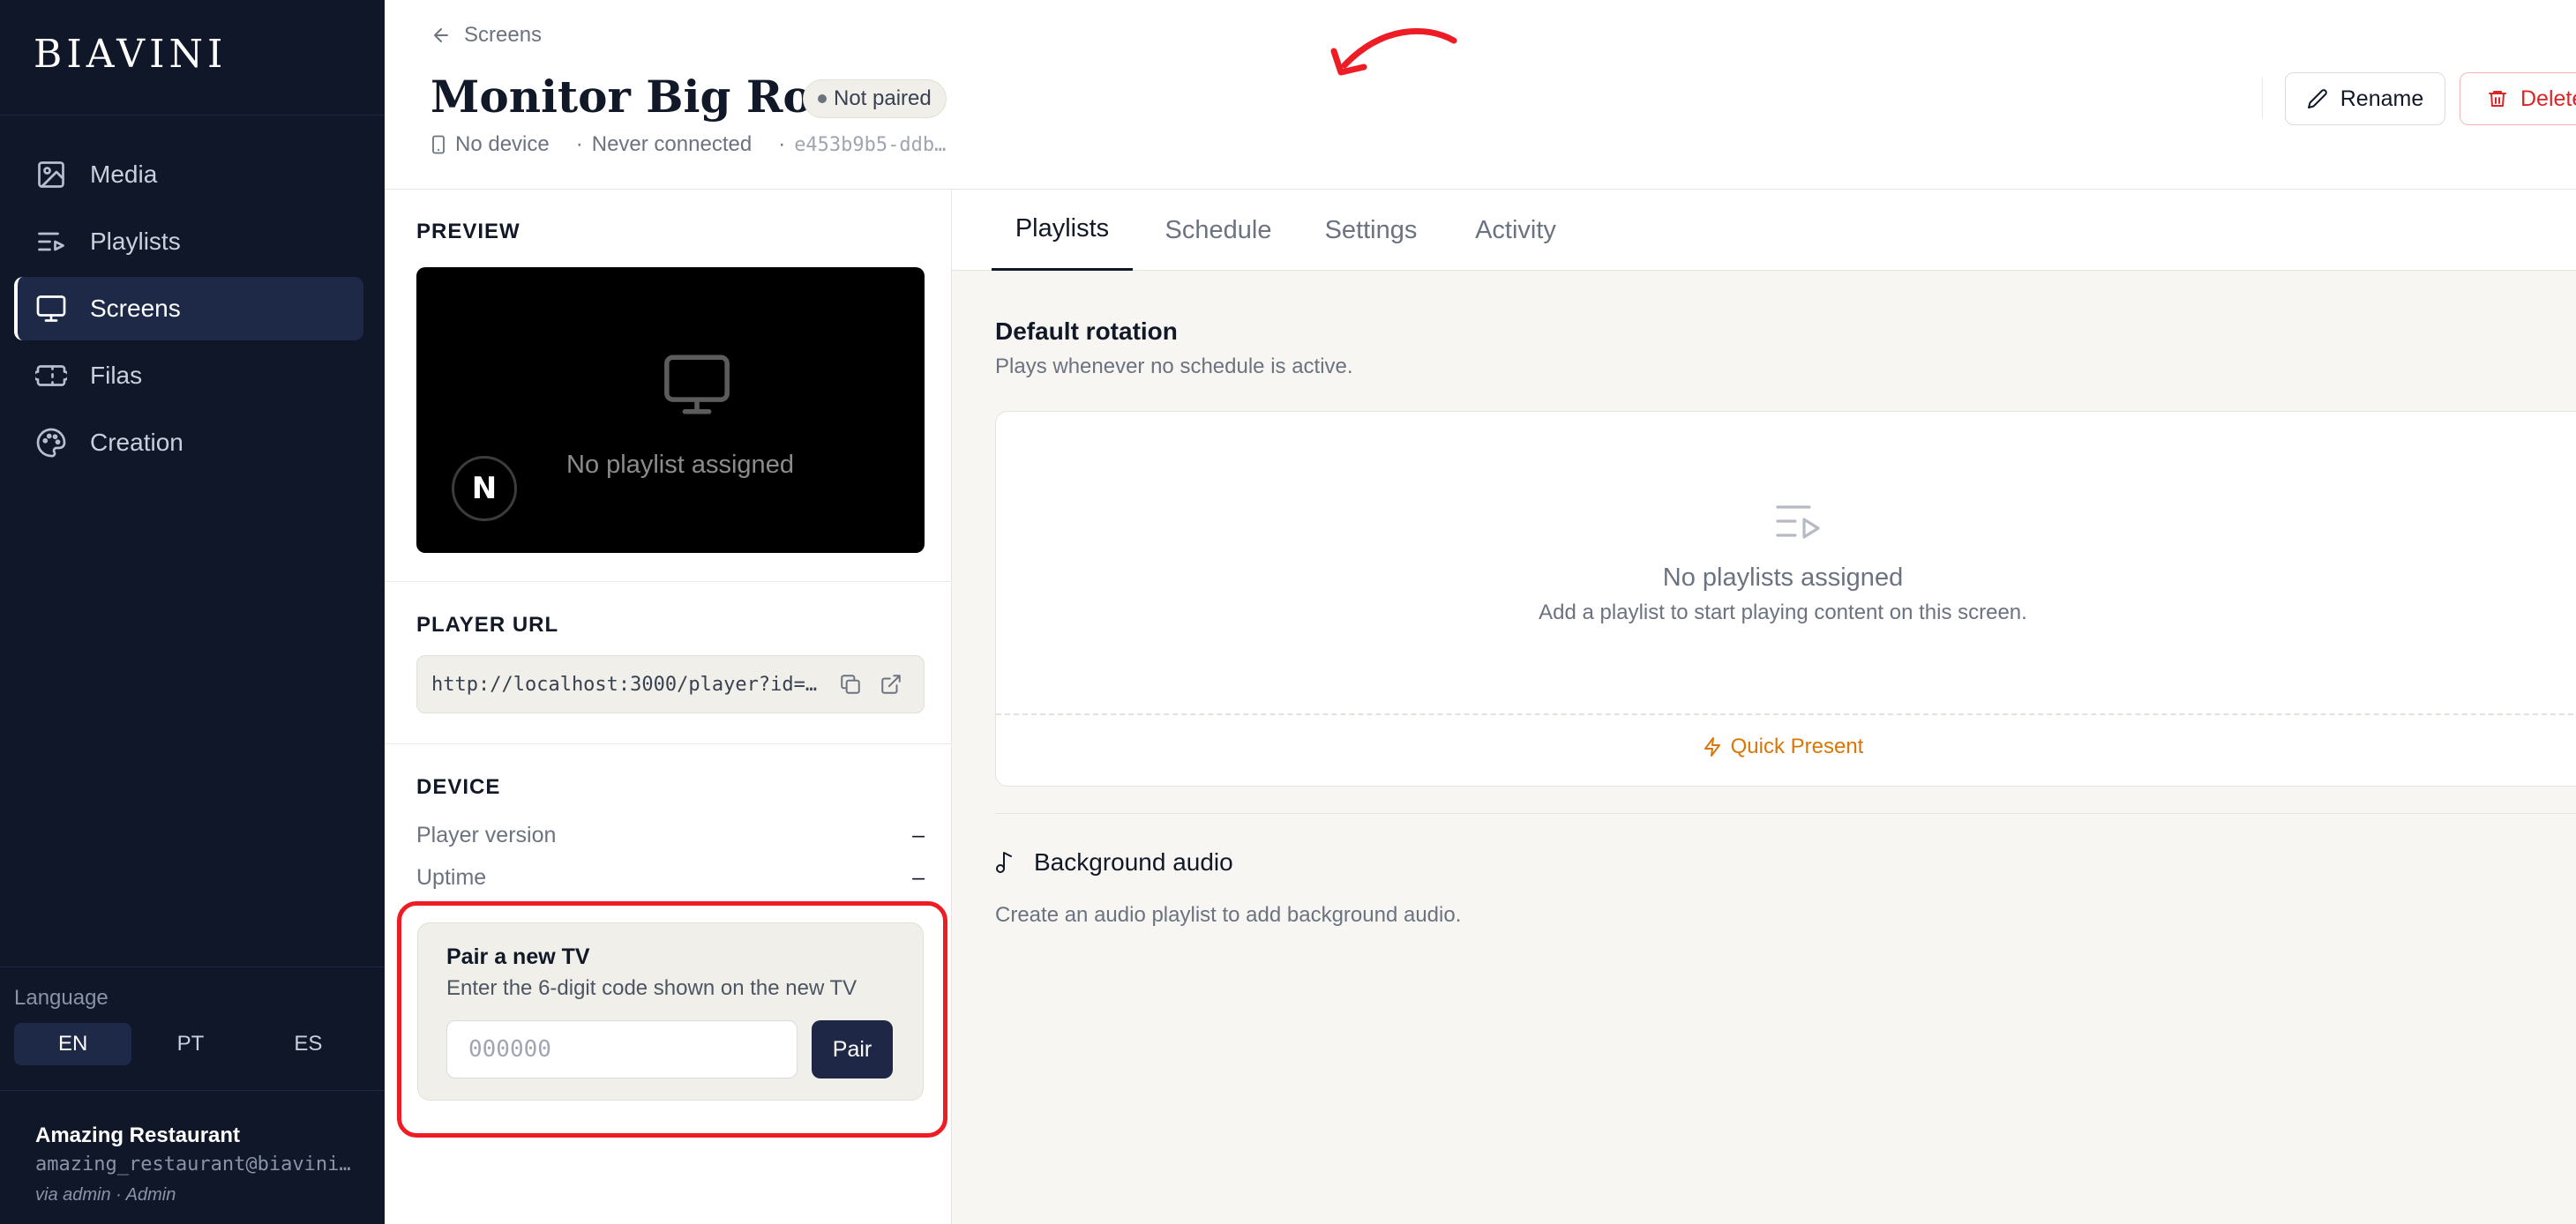 This screenshot has height=1224, width=2576. What do you see at coordinates (124, 174) in the screenshot?
I see `sidebar-item-label: Media` at bounding box center [124, 174].